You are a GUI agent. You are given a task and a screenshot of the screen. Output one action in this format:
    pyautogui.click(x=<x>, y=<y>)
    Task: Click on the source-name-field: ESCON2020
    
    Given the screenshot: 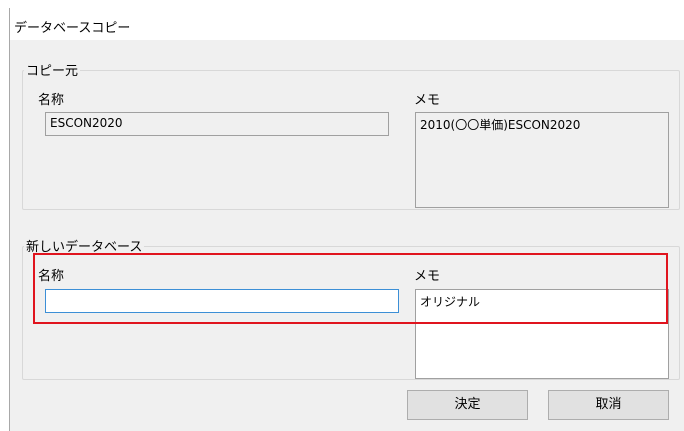 What is the action you would take?
    pyautogui.click(x=217, y=124)
    